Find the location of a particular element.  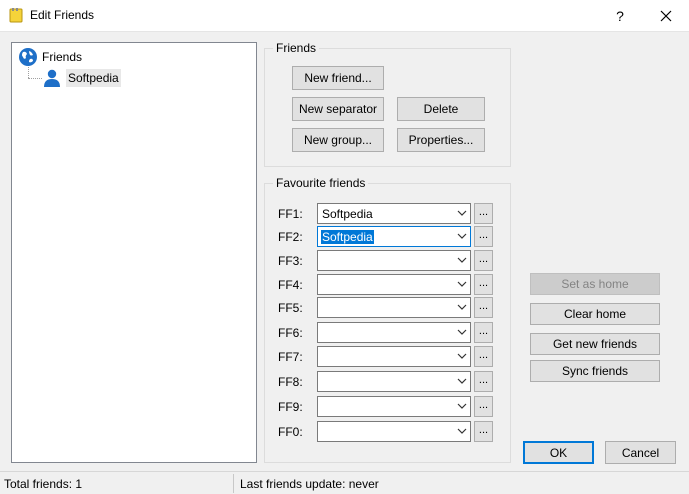

help-button: ? is located at coordinates (620, 15).